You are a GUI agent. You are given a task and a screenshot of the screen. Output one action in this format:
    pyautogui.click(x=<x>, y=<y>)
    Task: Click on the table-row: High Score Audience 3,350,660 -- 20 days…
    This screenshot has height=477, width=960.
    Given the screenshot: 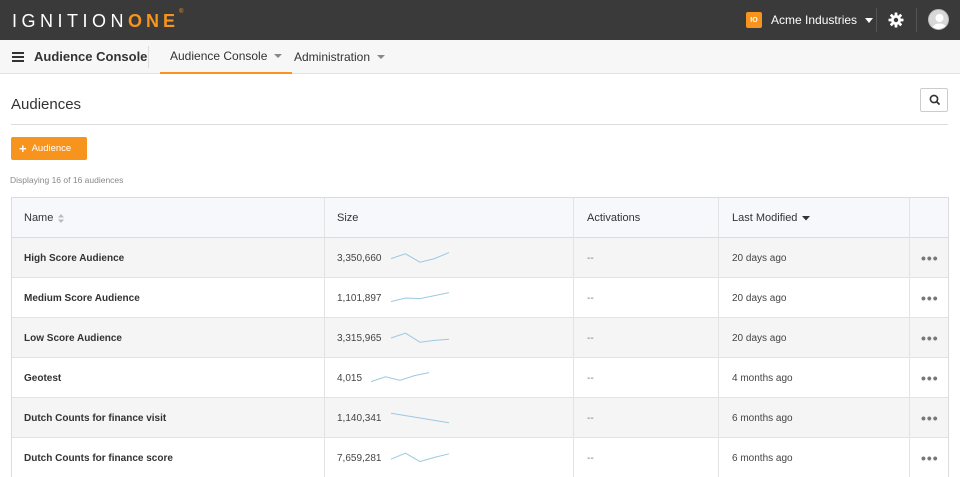 What is the action you would take?
    pyautogui.click(x=480, y=258)
    